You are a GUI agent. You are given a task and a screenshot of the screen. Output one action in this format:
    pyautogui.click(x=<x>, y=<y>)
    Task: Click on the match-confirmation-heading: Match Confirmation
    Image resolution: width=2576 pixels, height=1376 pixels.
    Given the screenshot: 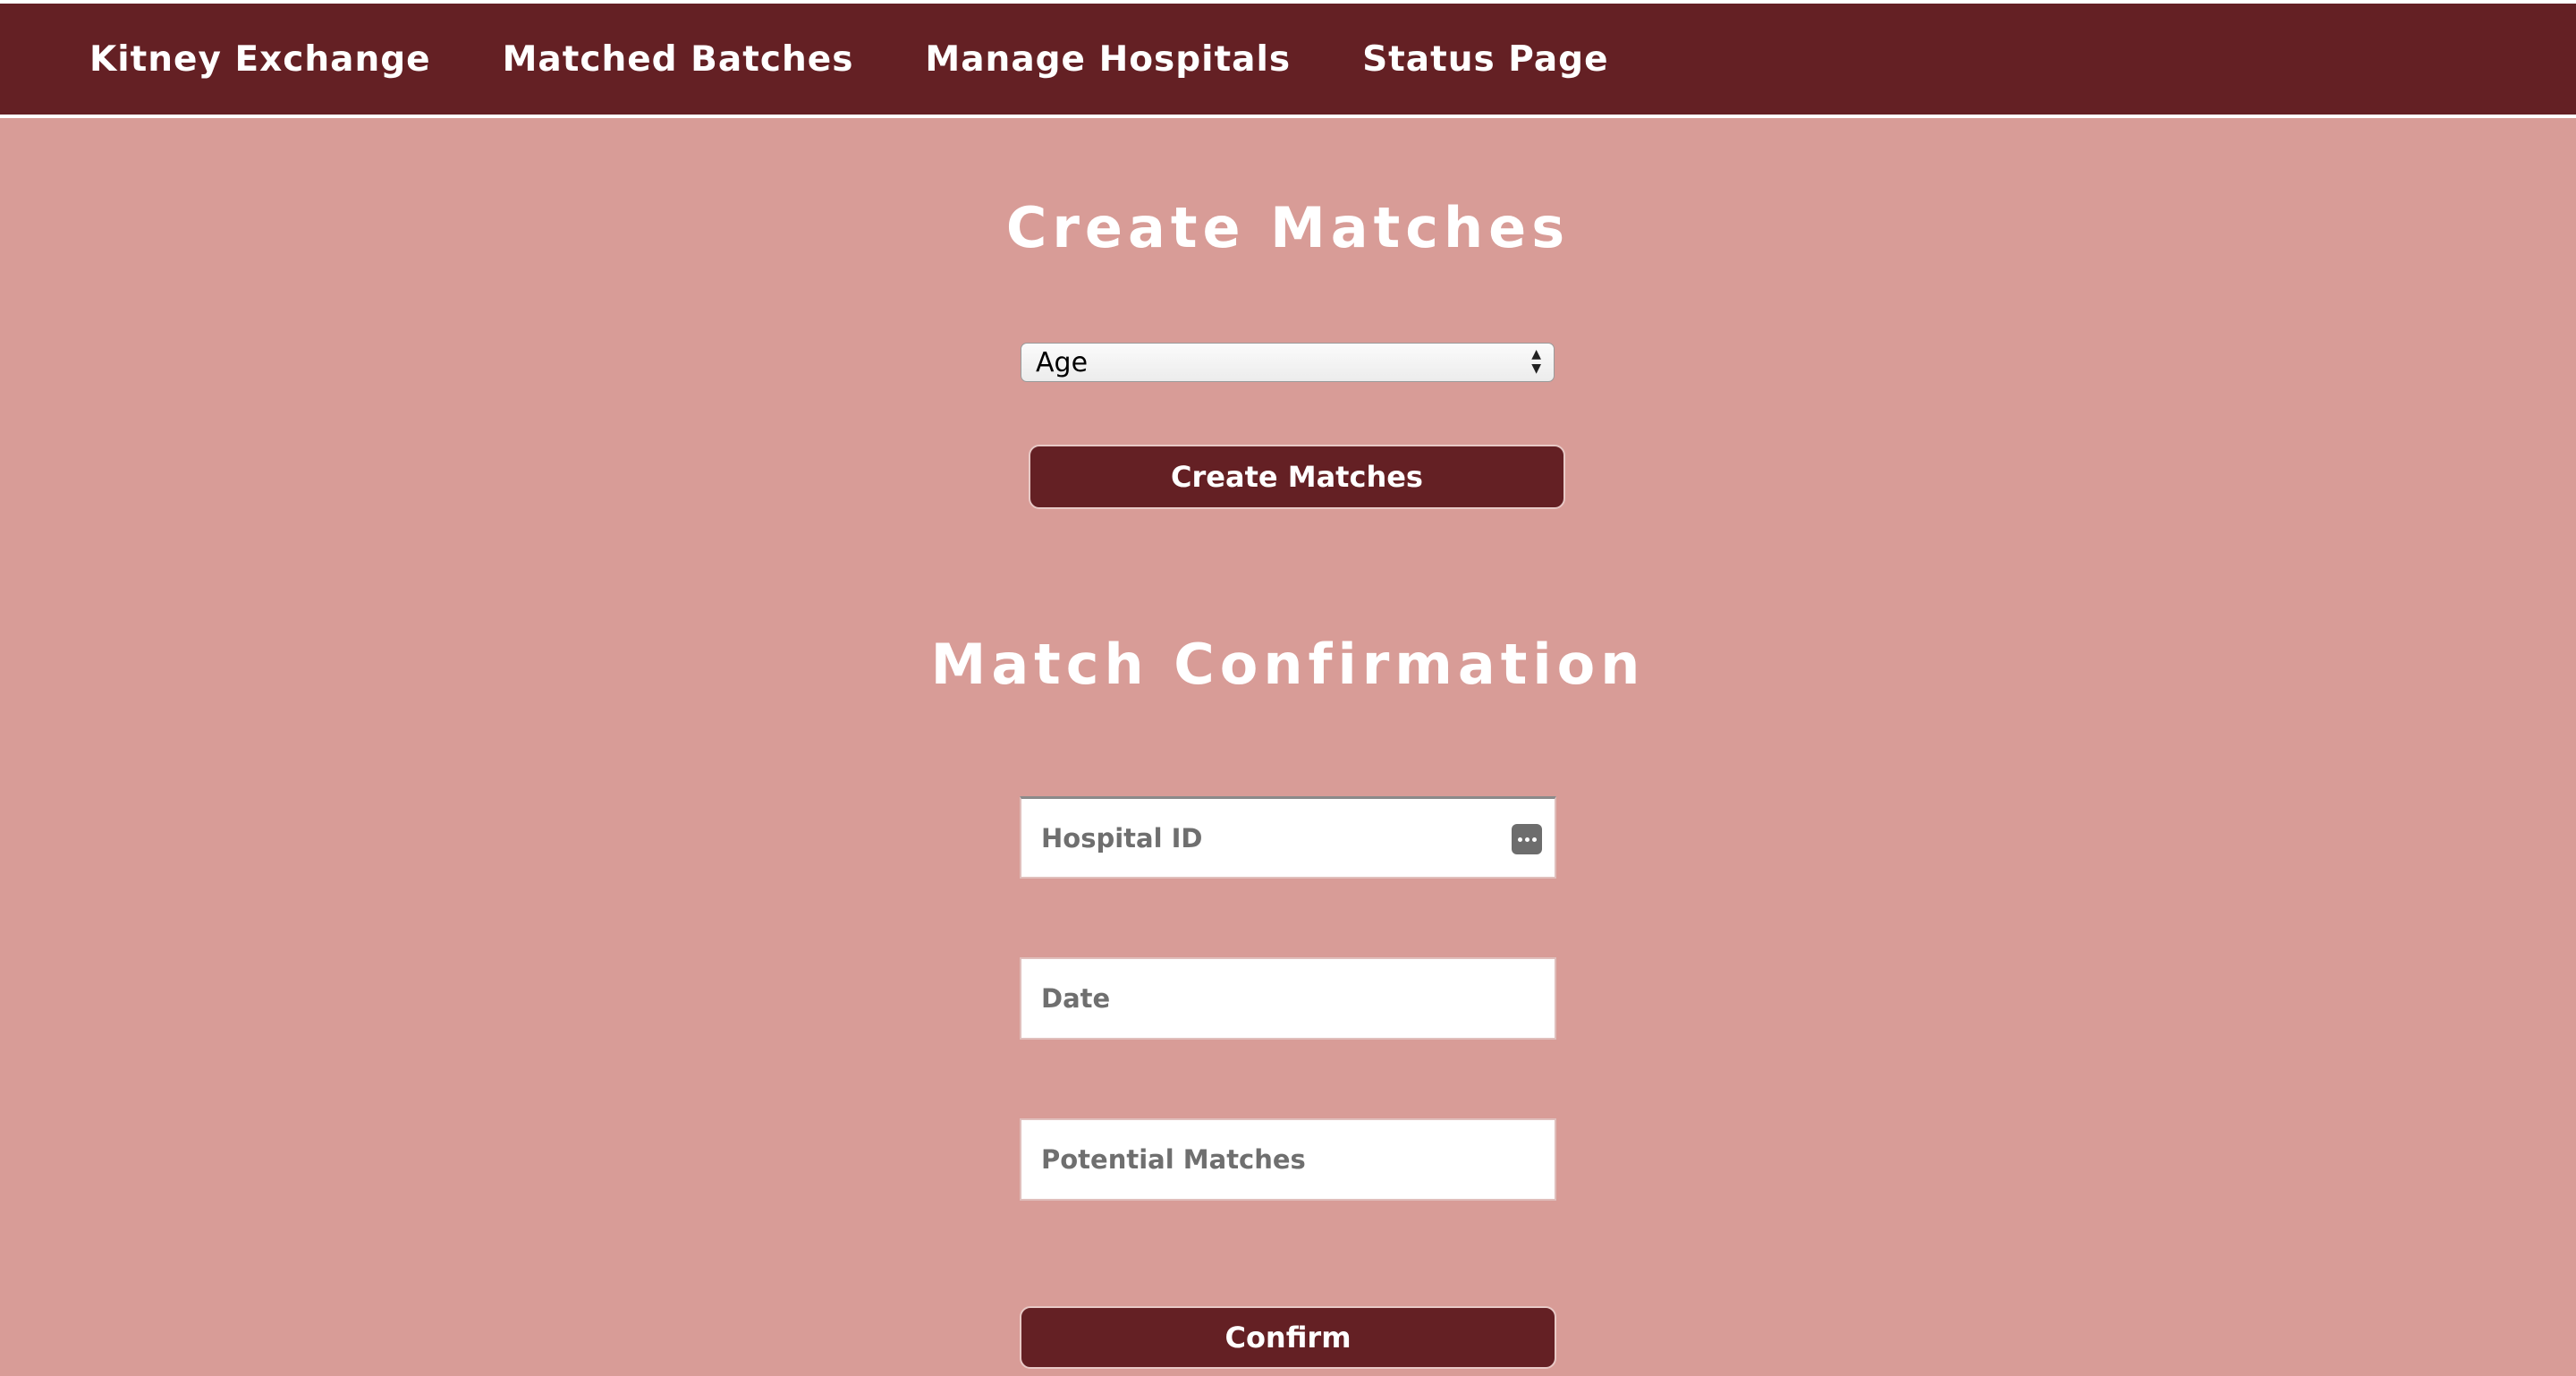 What is the action you would take?
    pyautogui.click(x=1288, y=665)
    